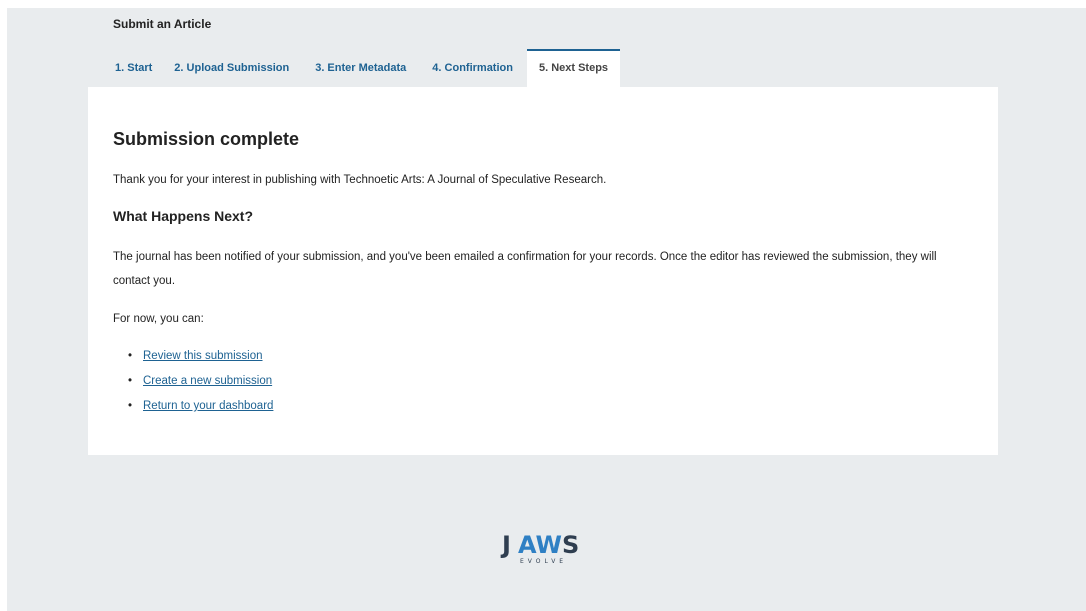 Image resolution: width=1086 pixels, height=611 pixels. I want to click on for-now-text: For now, you can:, so click(158, 319).